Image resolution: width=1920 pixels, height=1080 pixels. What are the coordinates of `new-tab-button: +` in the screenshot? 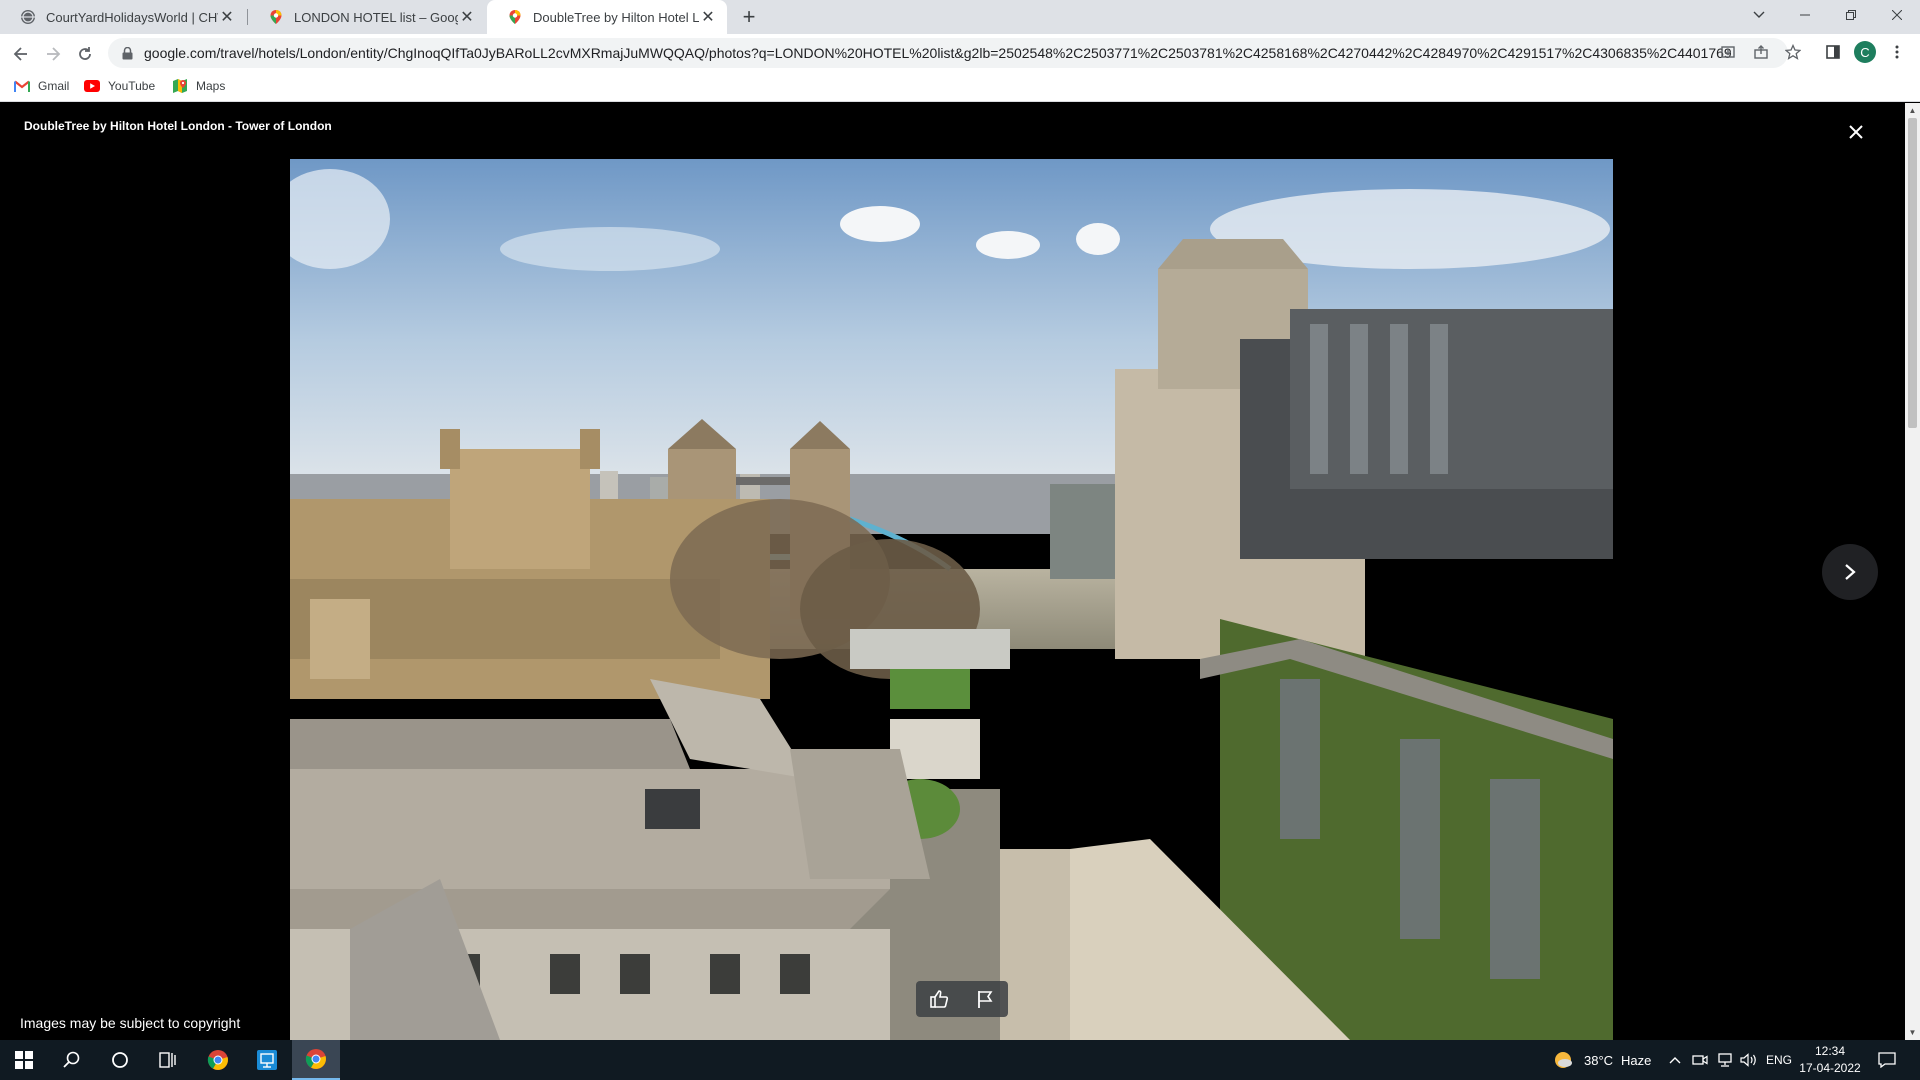 It's located at (749, 17).